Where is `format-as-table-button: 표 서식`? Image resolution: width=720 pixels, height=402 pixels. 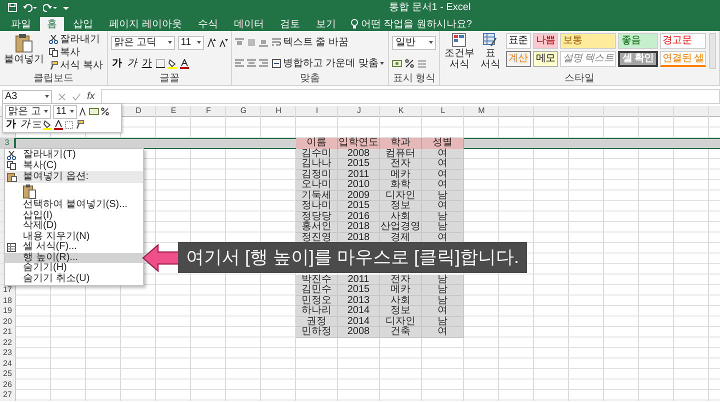 format-as-table-button: 표 서식 is located at coordinates (490, 51).